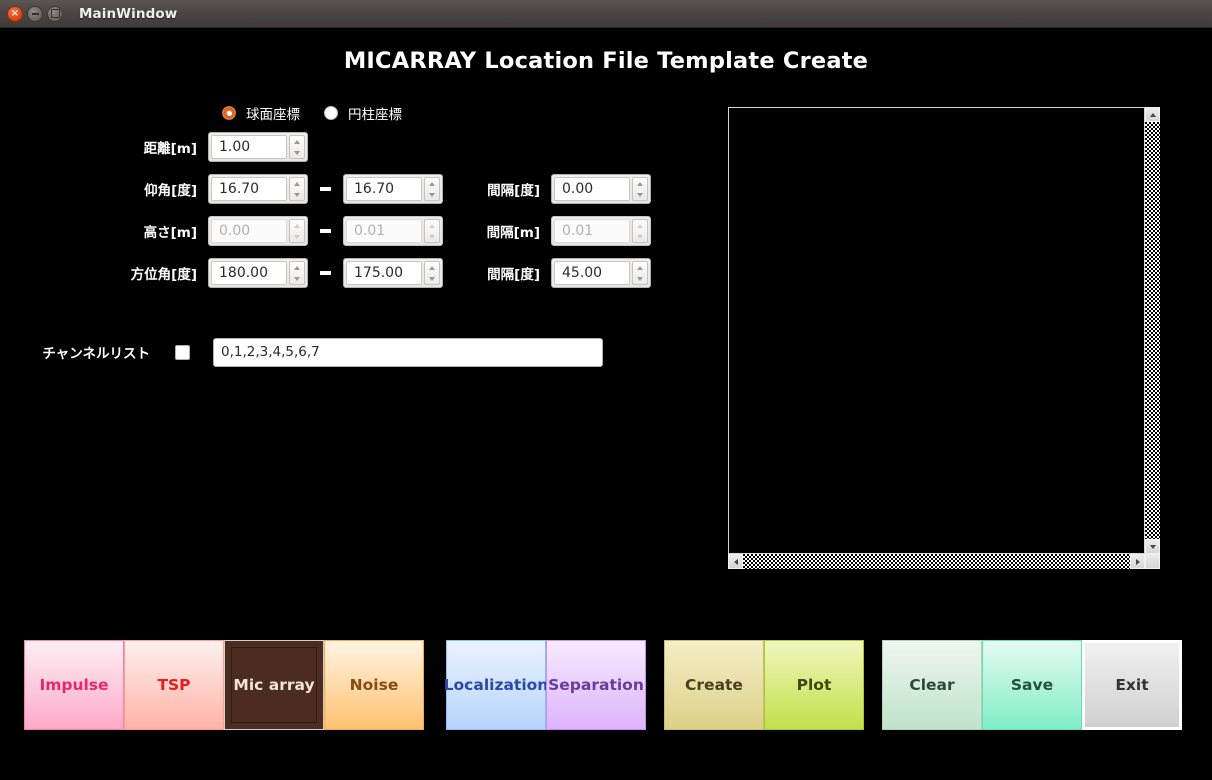 The height and width of the screenshot is (780, 1212). I want to click on row3-start-spinbox-steppers, so click(297, 273).